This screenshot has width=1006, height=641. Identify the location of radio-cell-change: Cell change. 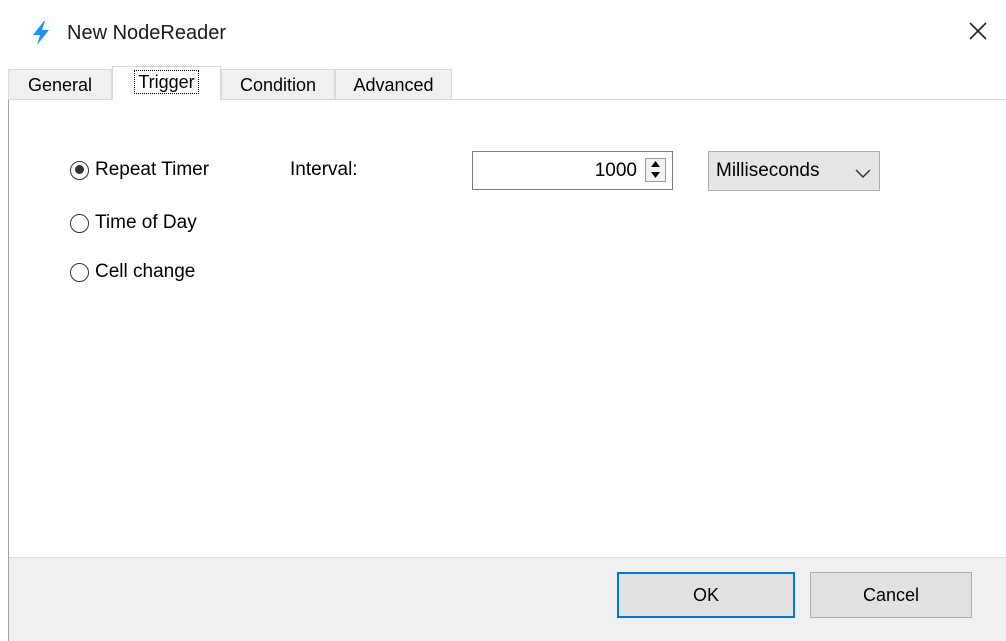
(132, 272).